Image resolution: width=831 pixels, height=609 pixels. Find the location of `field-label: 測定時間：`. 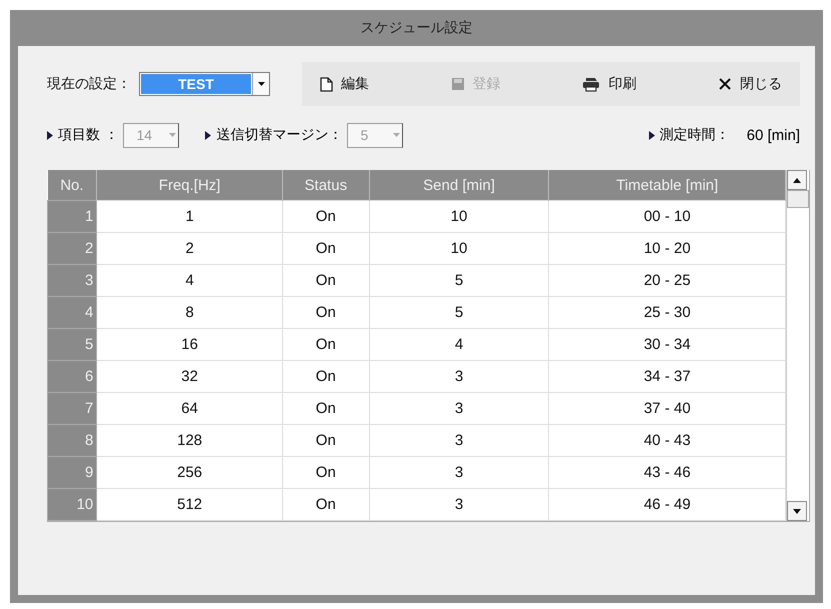

field-label: 測定時間： is located at coordinates (695, 135).